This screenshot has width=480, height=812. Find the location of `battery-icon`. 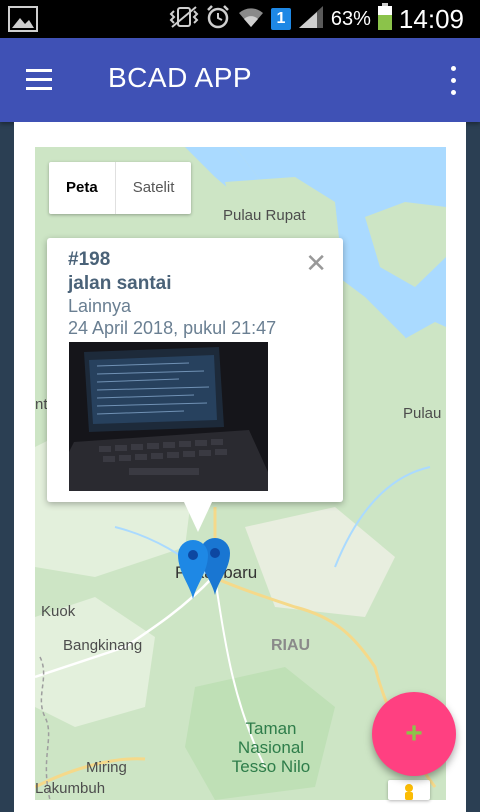

battery-icon is located at coordinates (385, 19).